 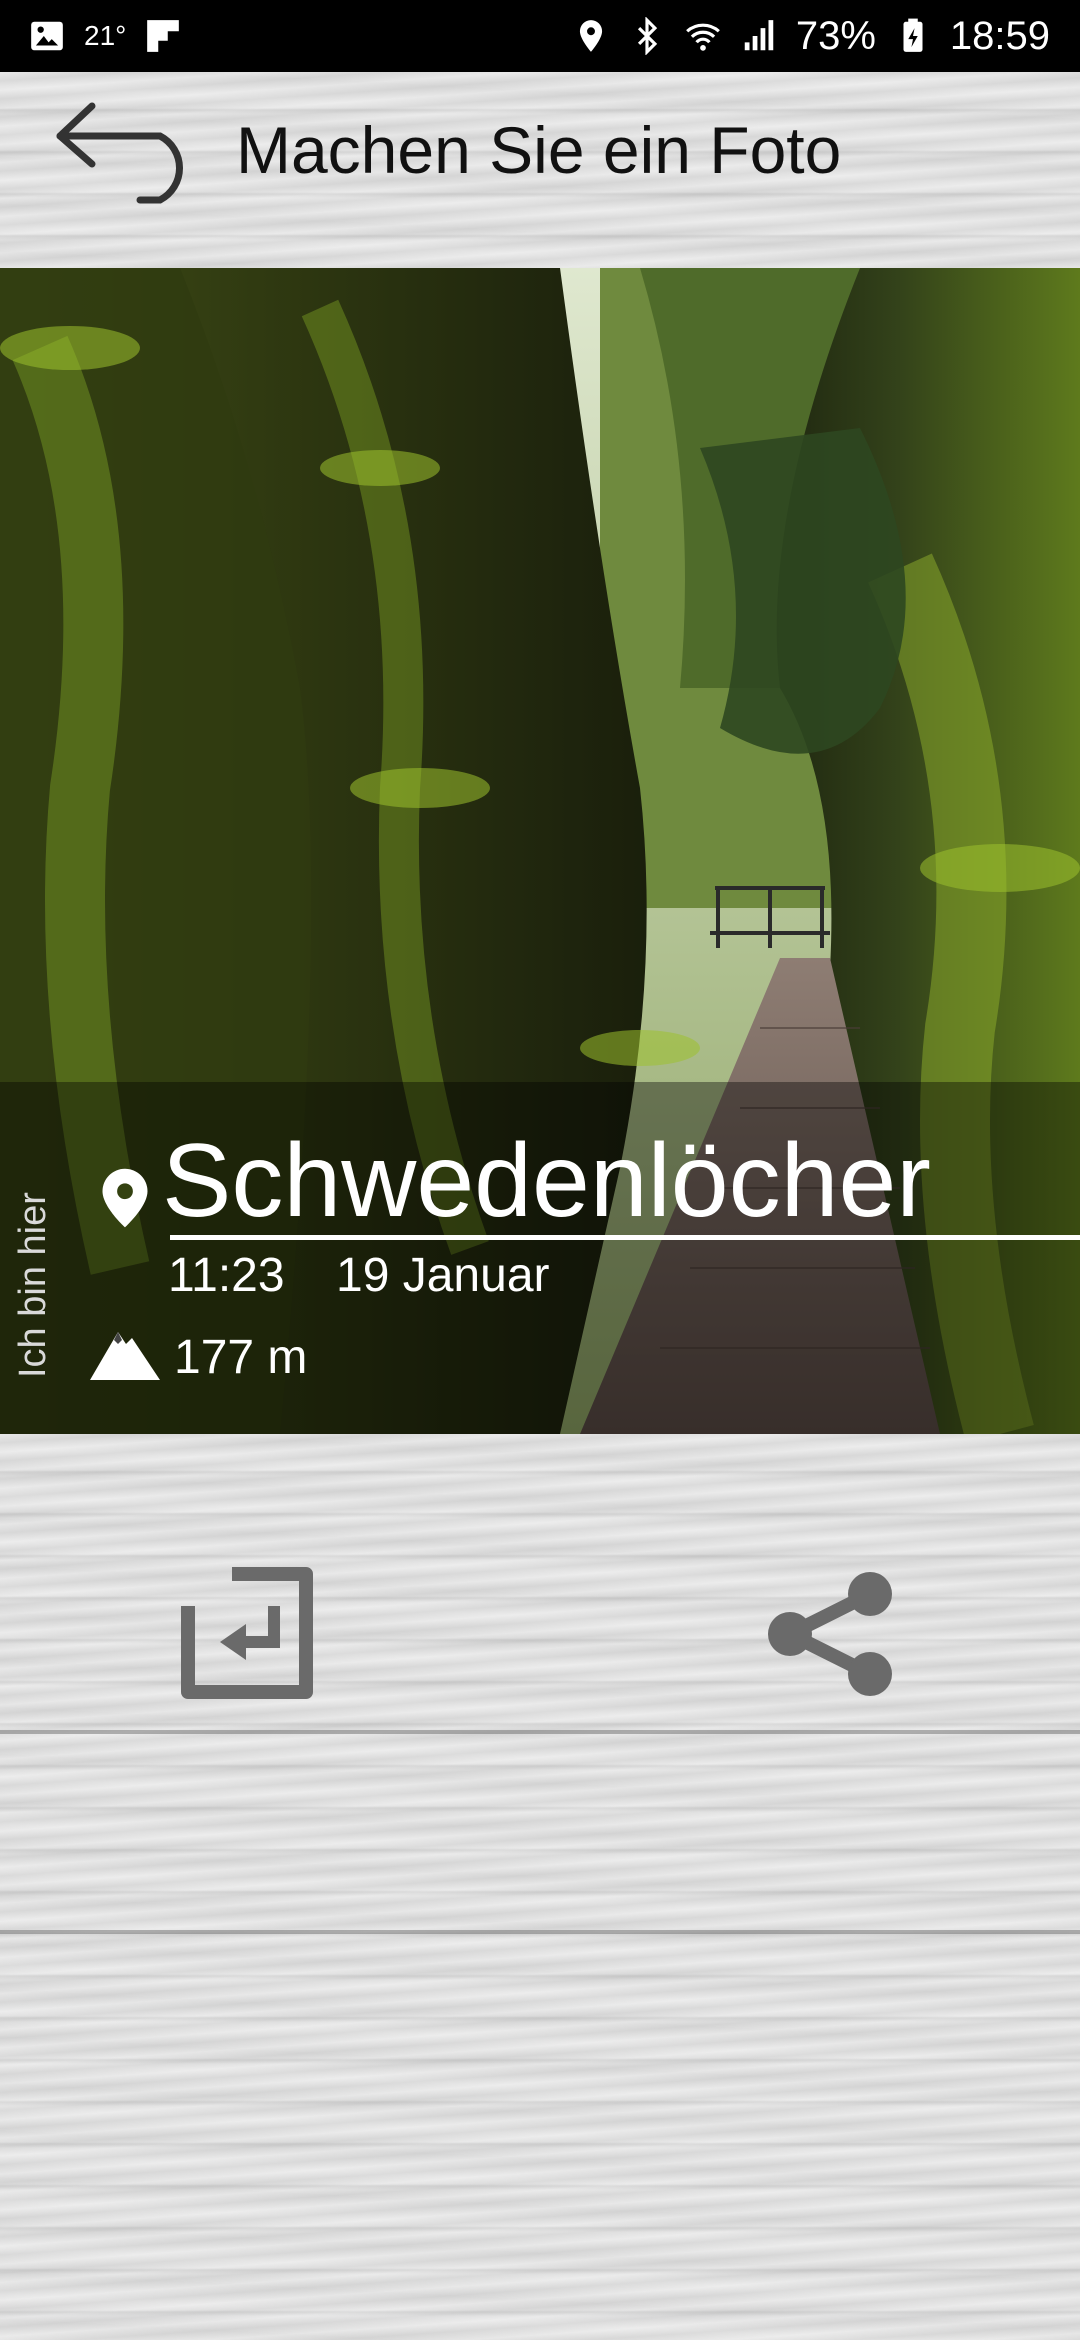 What do you see at coordinates (647, 36) in the screenshot?
I see `bluetooth-icon` at bounding box center [647, 36].